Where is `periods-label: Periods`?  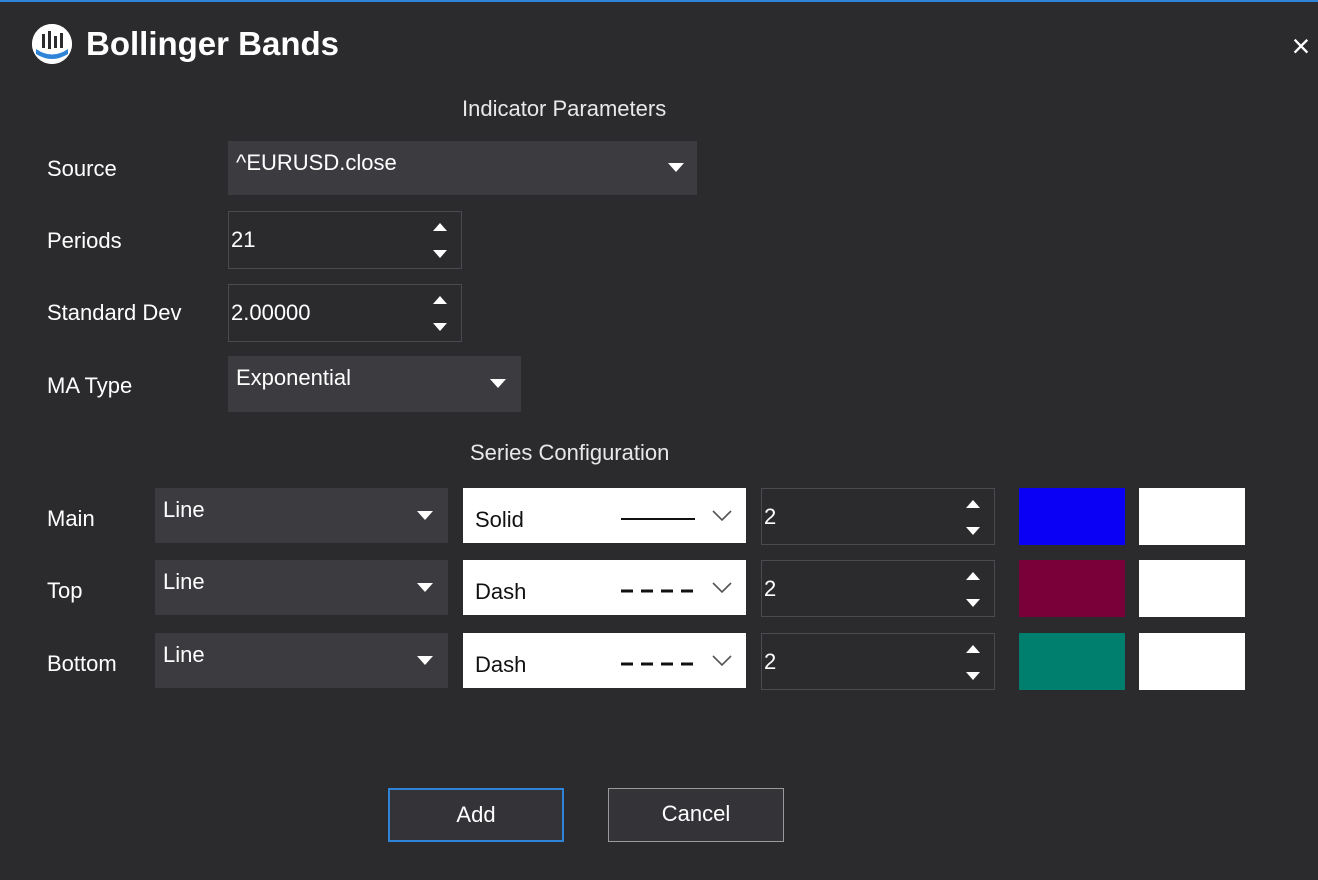 periods-label: Periods is located at coordinates (84, 240).